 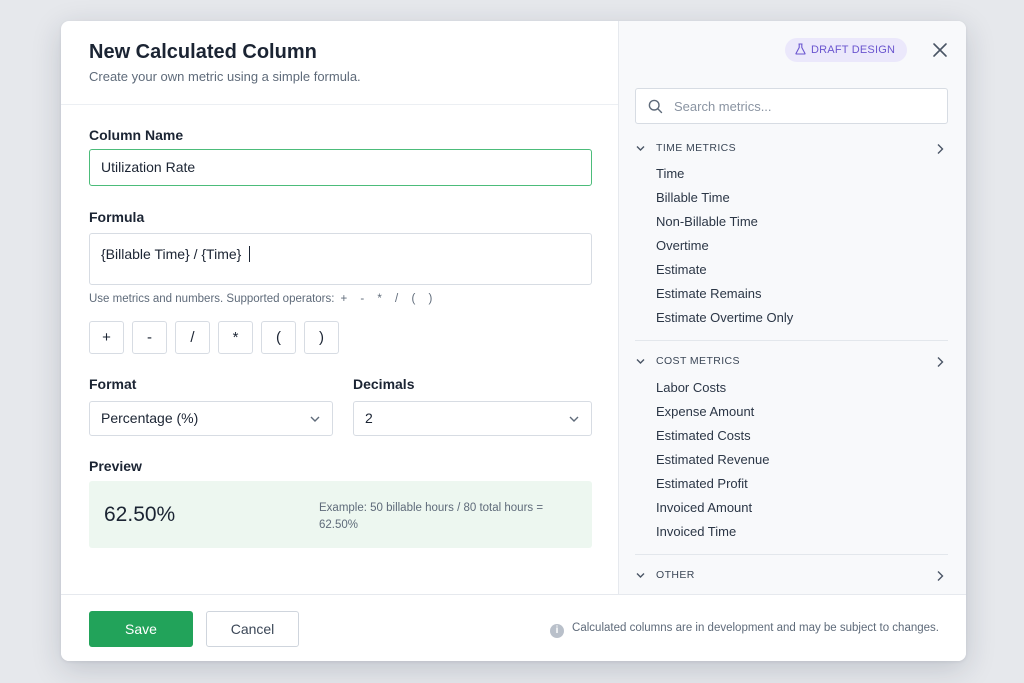 I want to click on metric-item-labor-costs: Labor Costs, so click(x=691, y=387).